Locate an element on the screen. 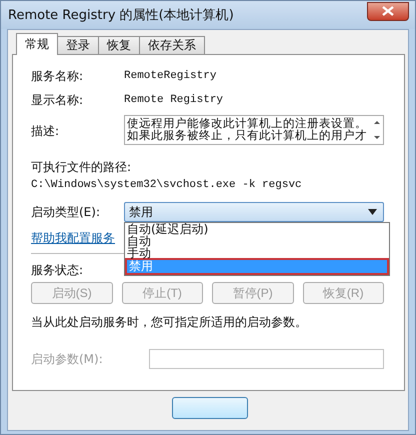 The height and width of the screenshot is (435, 416). tab: 登录 is located at coordinates (78, 45).